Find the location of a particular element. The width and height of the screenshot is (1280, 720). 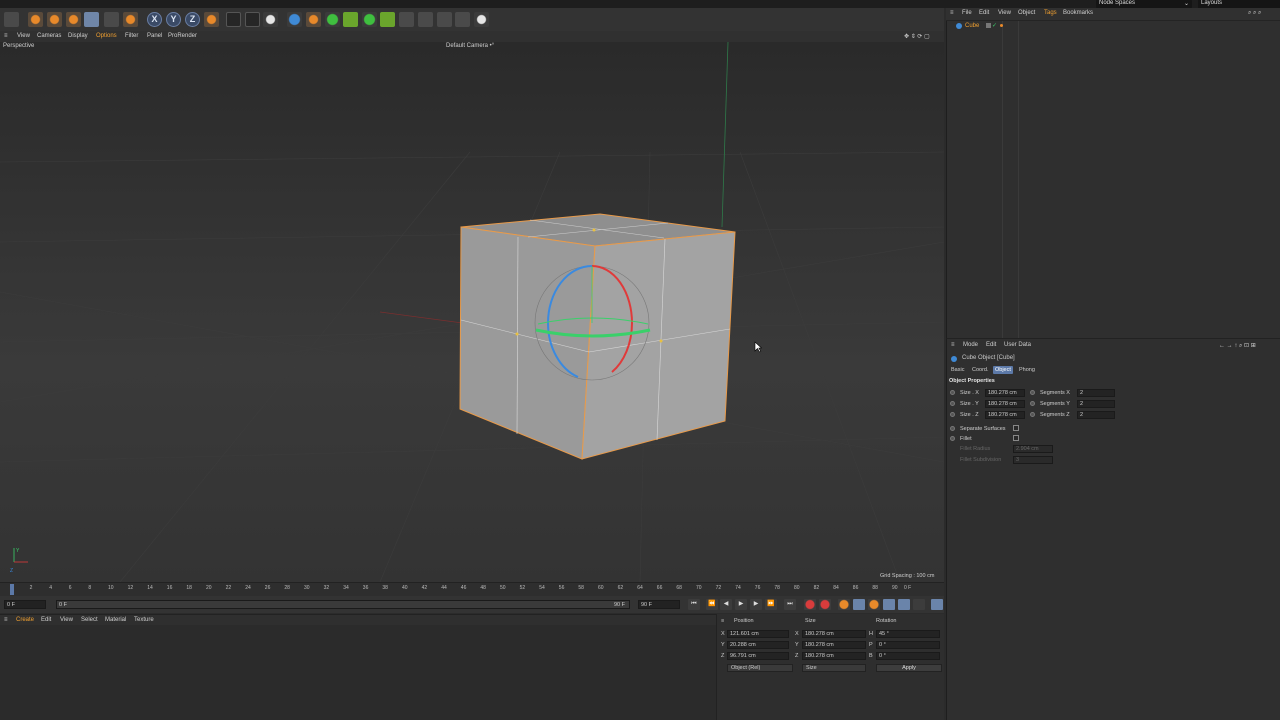

layer-icon is located at coordinates (988, 25).